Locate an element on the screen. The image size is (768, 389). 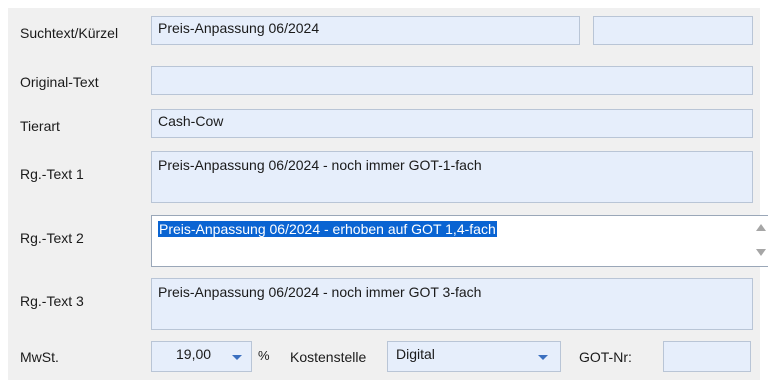
kostenstelle-label: Kostenstelle is located at coordinates (328, 357).